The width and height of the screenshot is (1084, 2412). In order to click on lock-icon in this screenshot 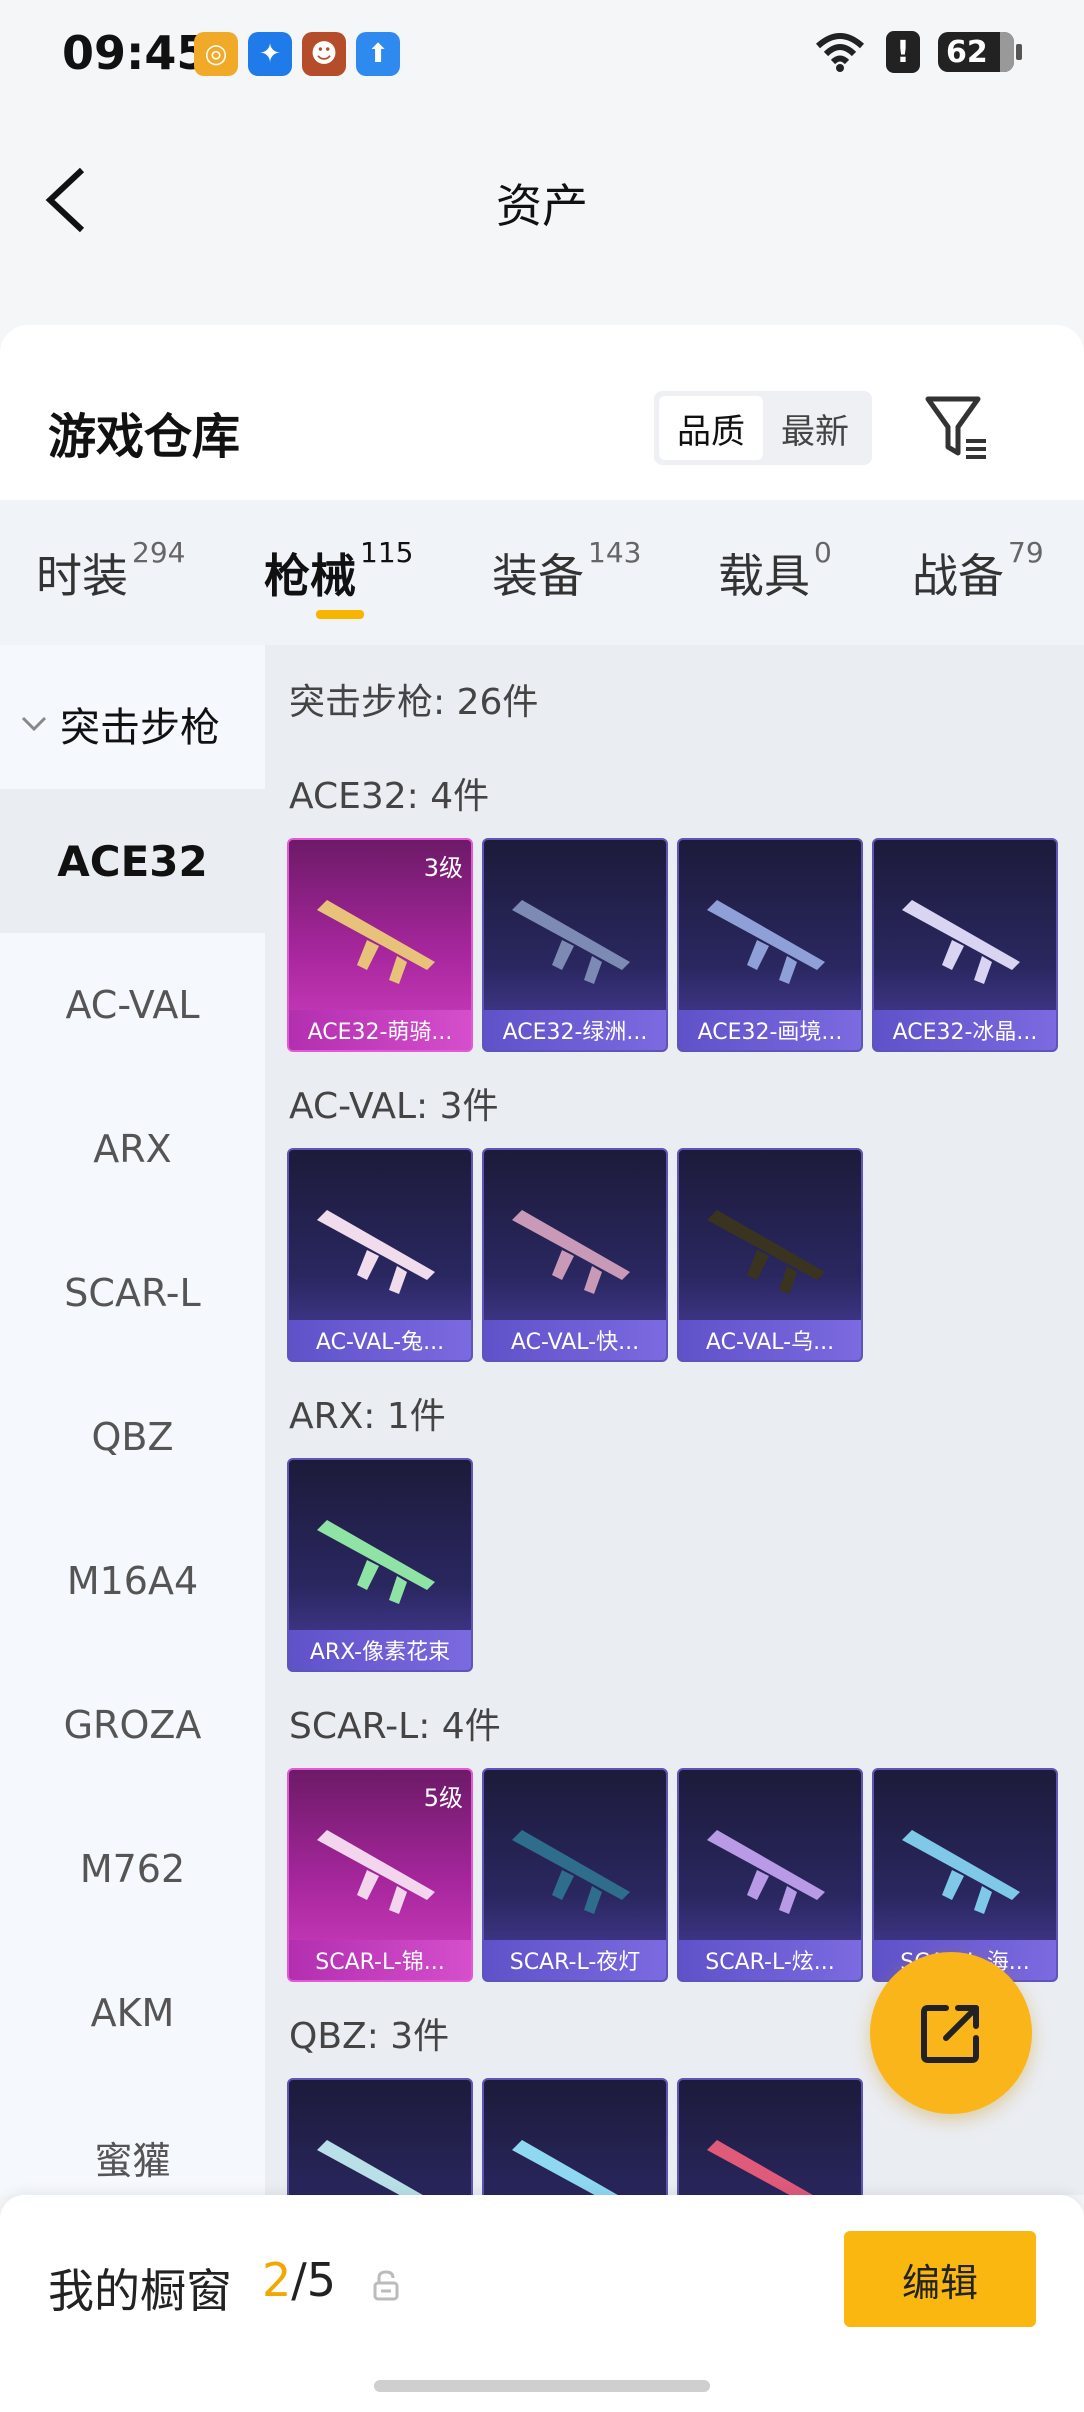, I will do `click(386, 2285)`.